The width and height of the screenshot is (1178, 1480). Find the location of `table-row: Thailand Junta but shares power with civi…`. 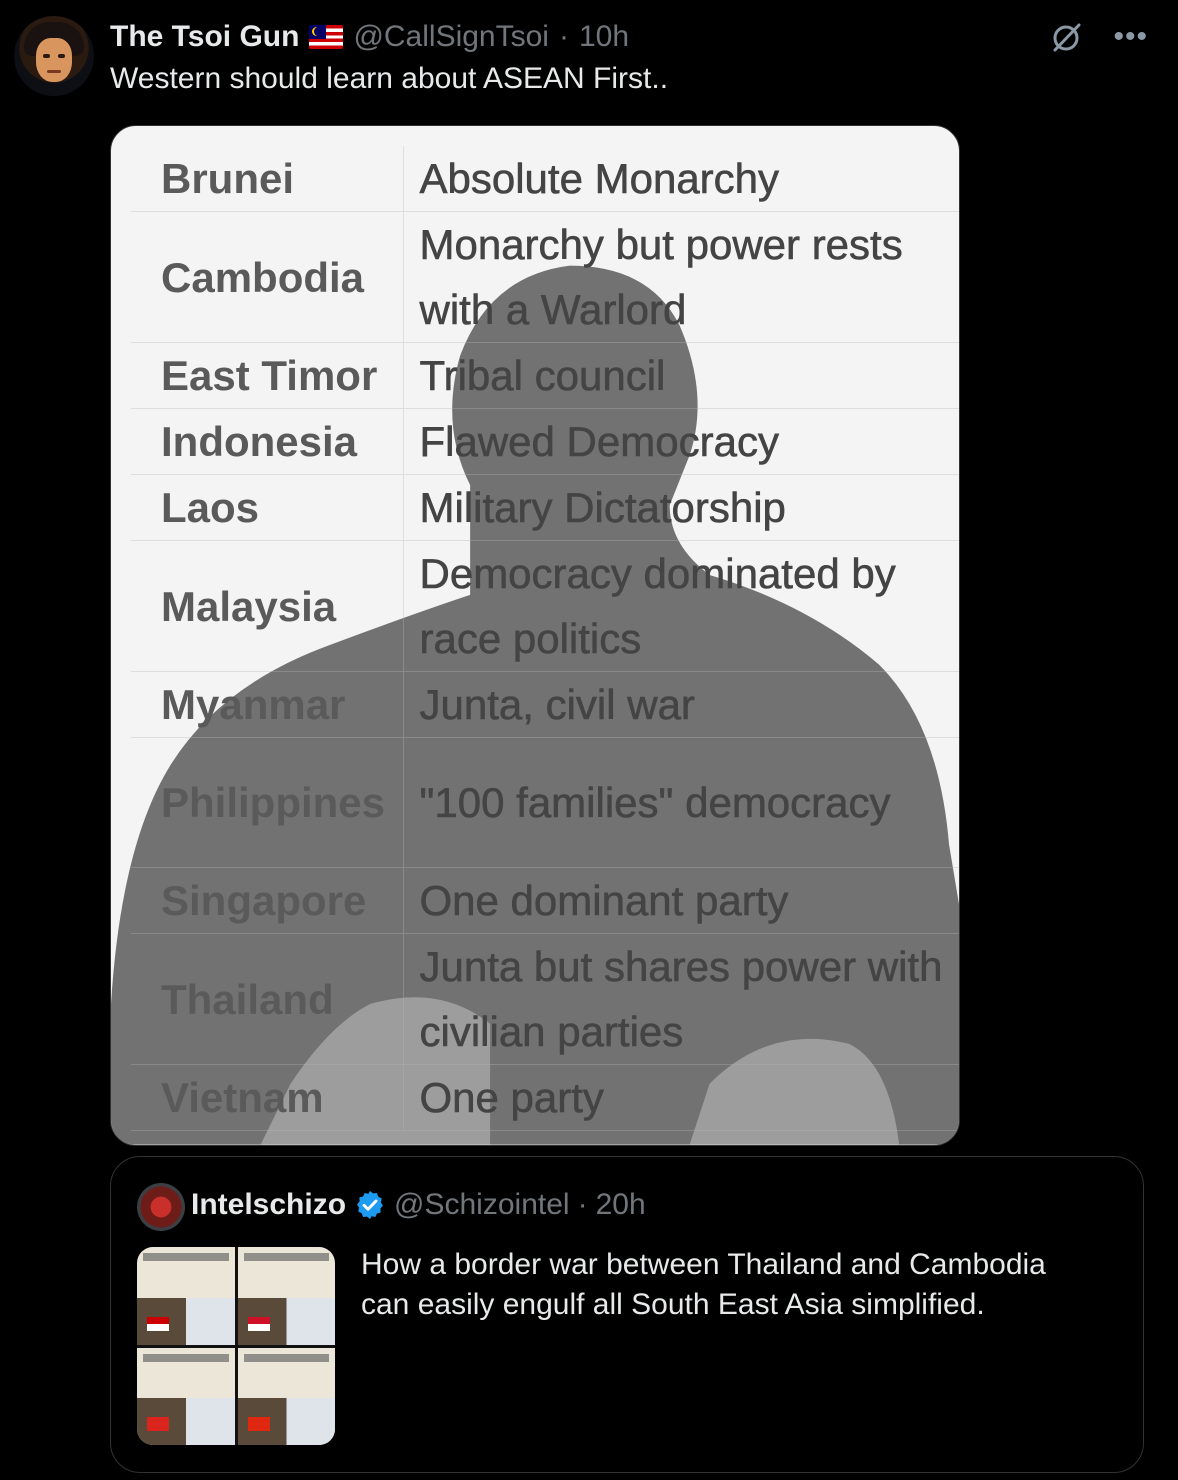

table-row: Thailand Junta but shares power with civi… is located at coordinates (545, 999).